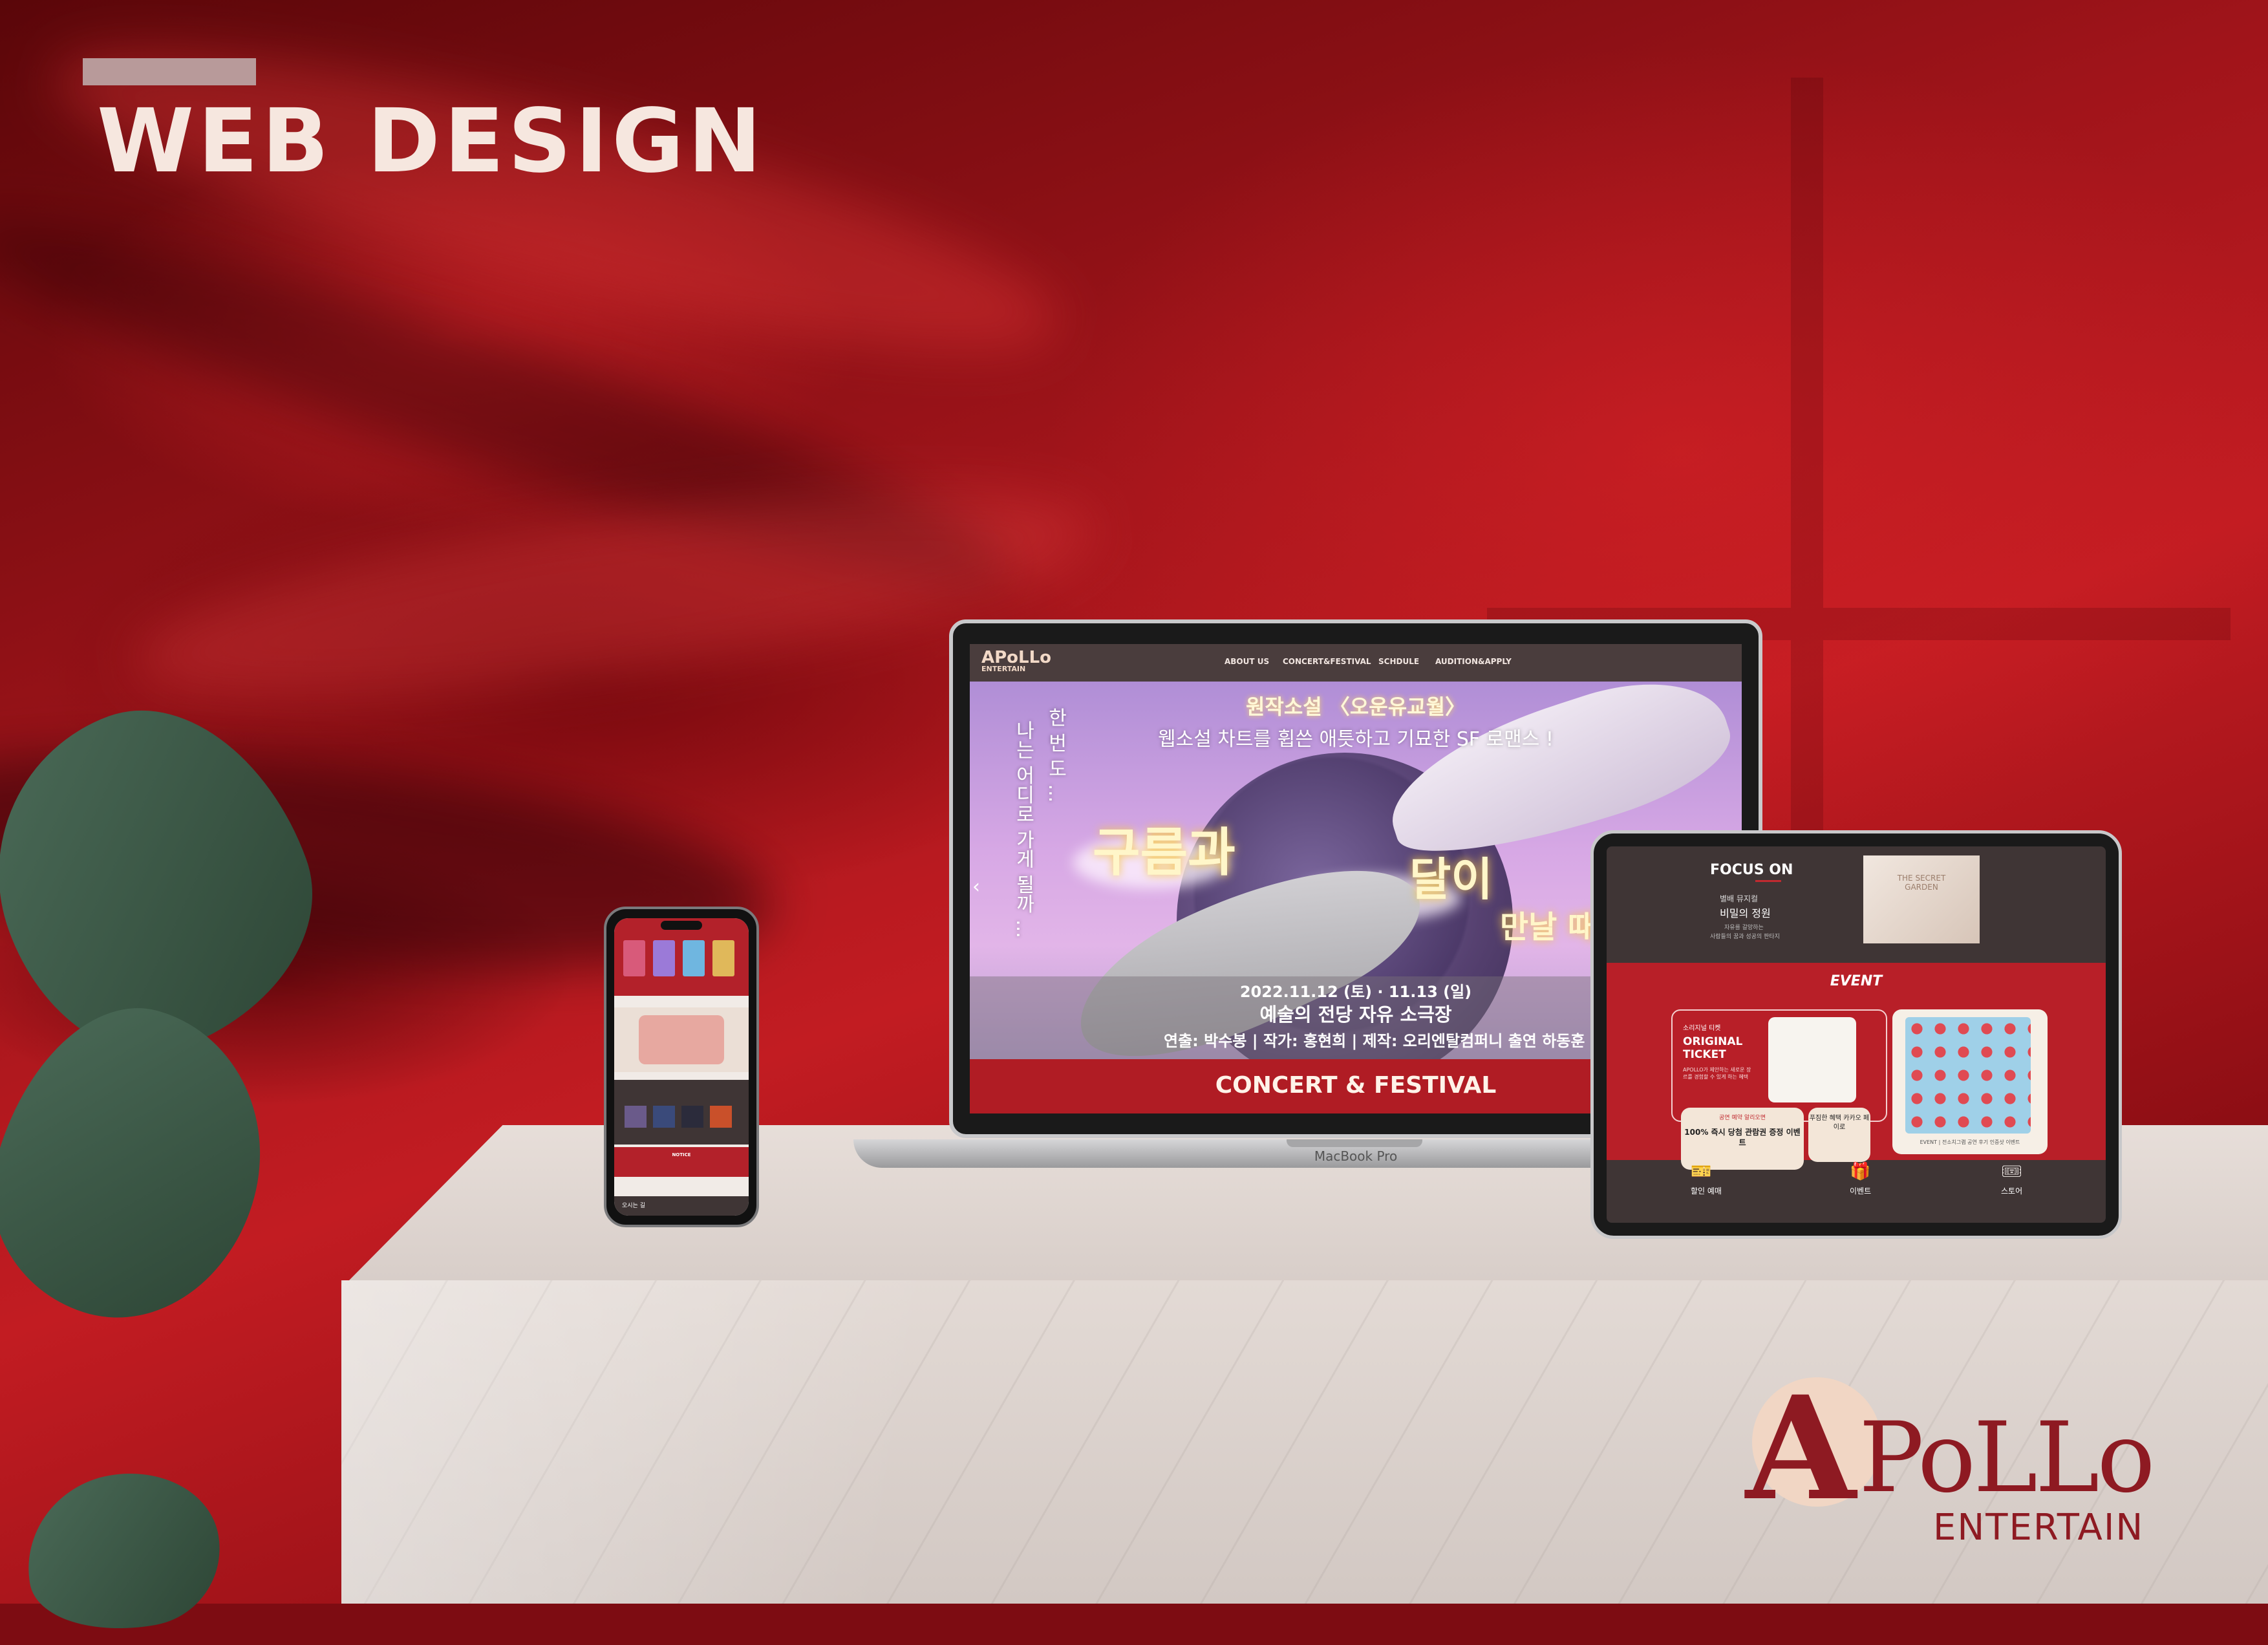 This screenshot has height=1645, width=2268. Describe the element at coordinates (681, 1039) in the screenshot. I see `phone-promo-card` at that location.